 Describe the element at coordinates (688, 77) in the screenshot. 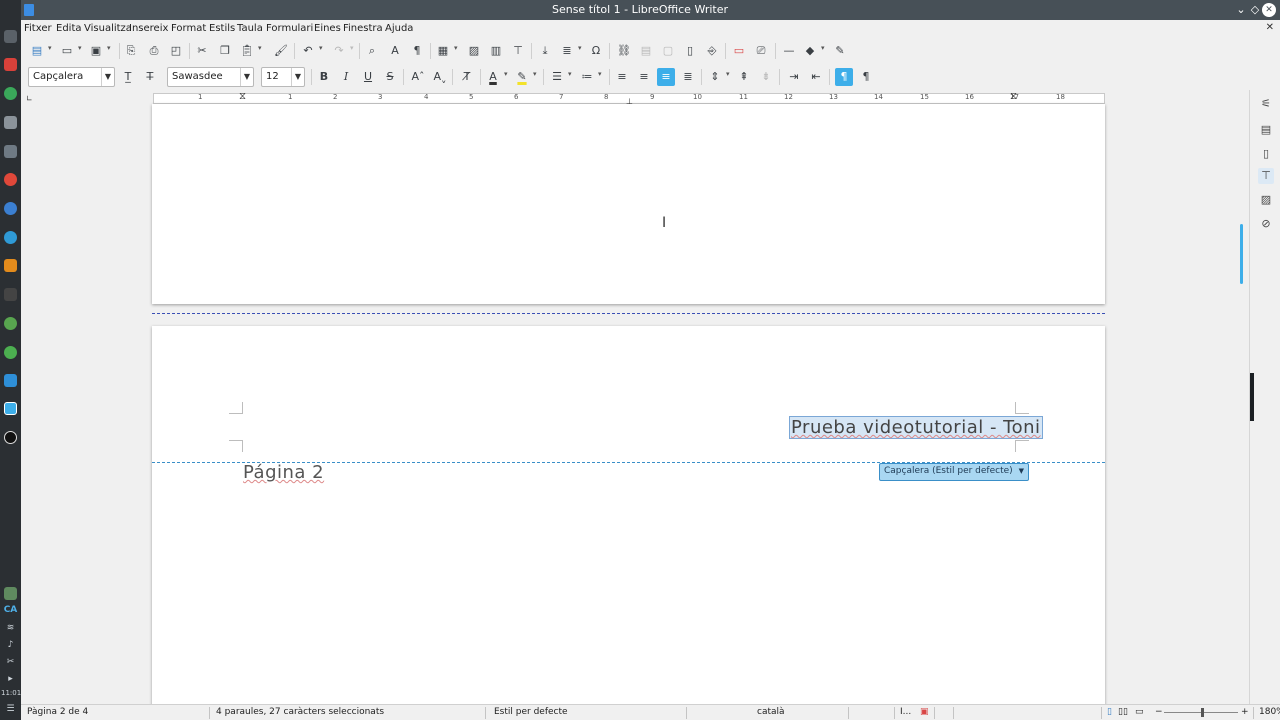

I see `justify-icon: ≣` at that location.